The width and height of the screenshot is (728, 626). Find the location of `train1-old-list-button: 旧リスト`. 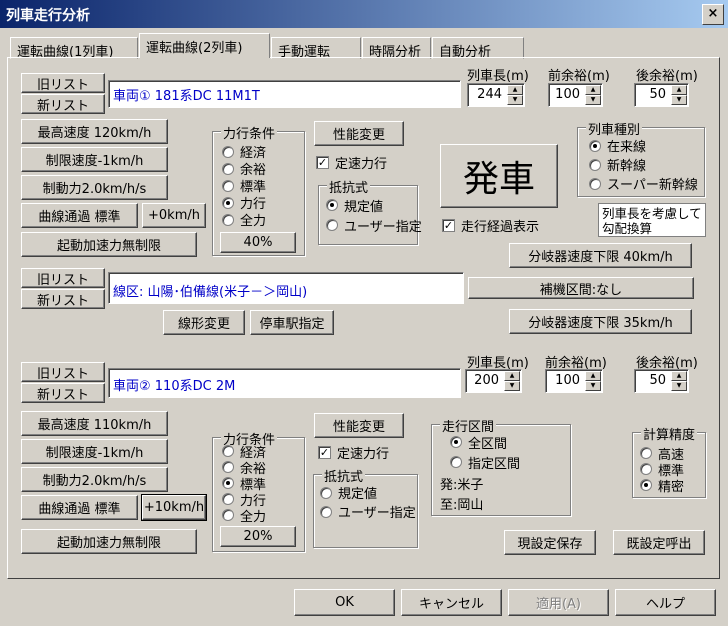

train1-old-list-button: 旧リスト is located at coordinates (63, 83).